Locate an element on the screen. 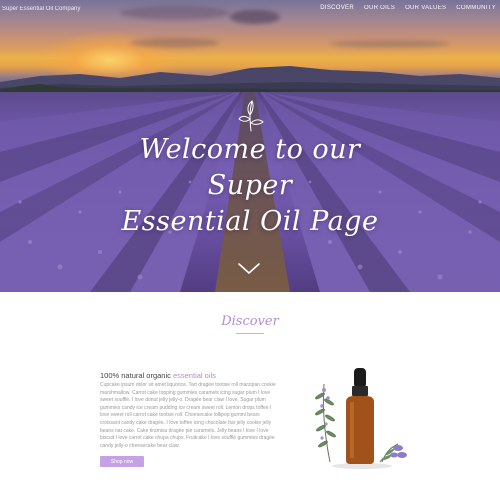 This screenshot has width=500, height=500. hero-title: Welcome to our Super Essential Oil Page is located at coordinates (250, 186).